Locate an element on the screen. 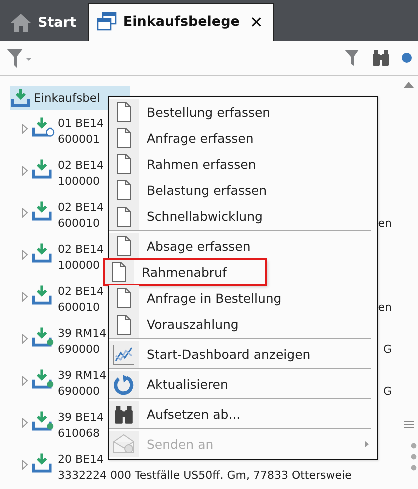 This screenshot has height=489, width=418. more-icon is located at coordinates (414, 457).